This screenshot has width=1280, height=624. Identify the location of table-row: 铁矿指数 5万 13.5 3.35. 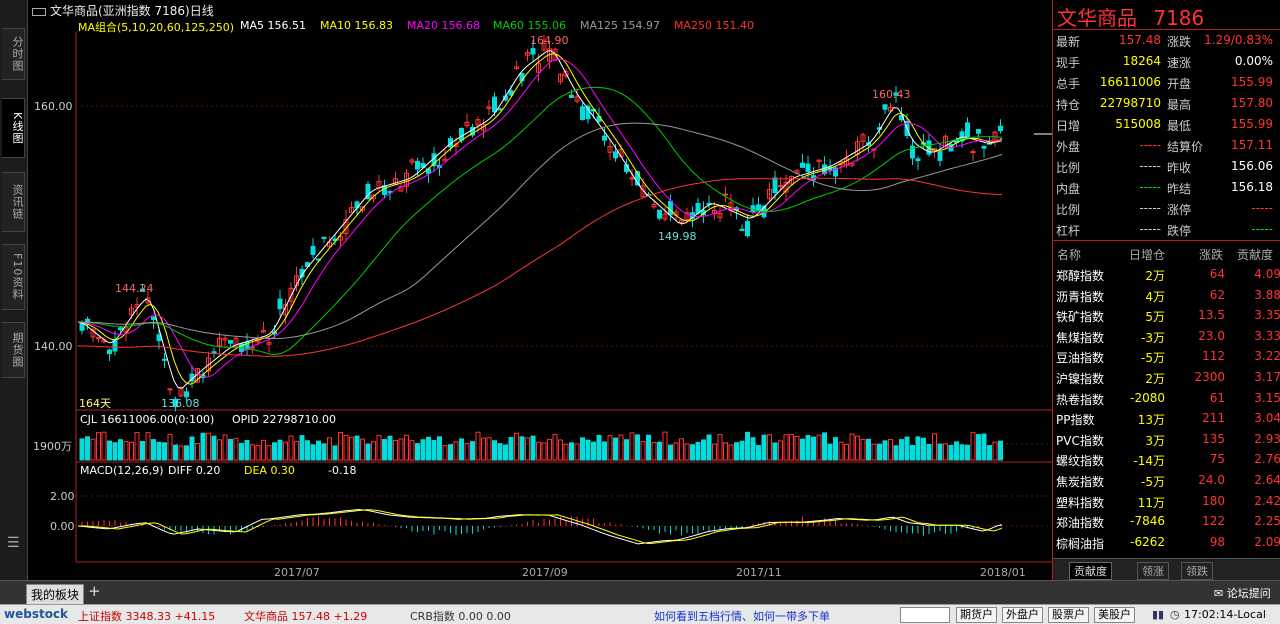
(1166, 315).